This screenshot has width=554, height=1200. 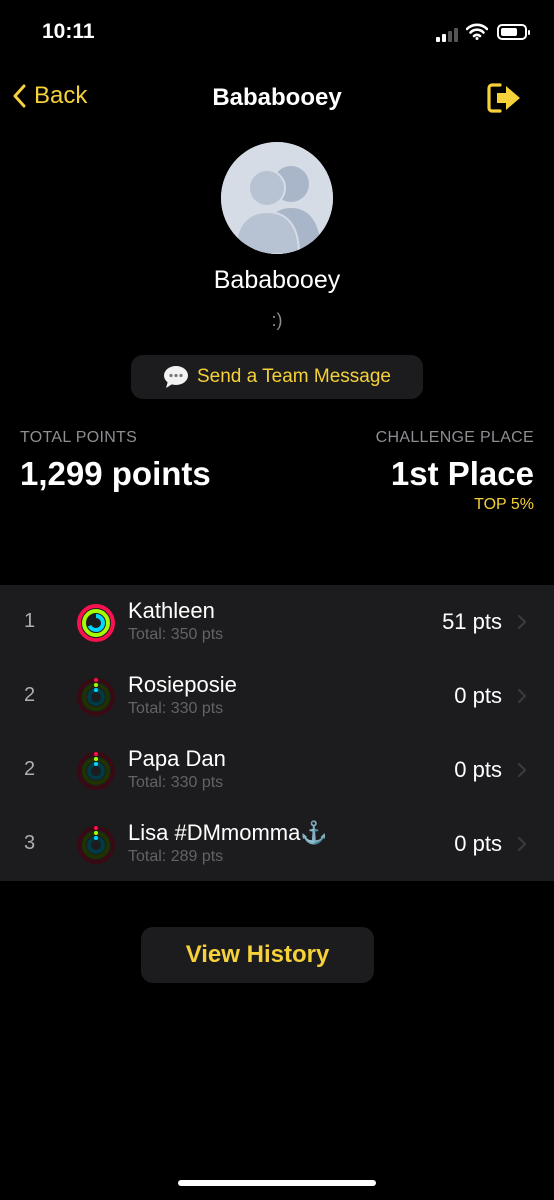 What do you see at coordinates (462, 473) in the screenshot?
I see `challenge-place-value: 1st Place` at bounding box center [462, 473].